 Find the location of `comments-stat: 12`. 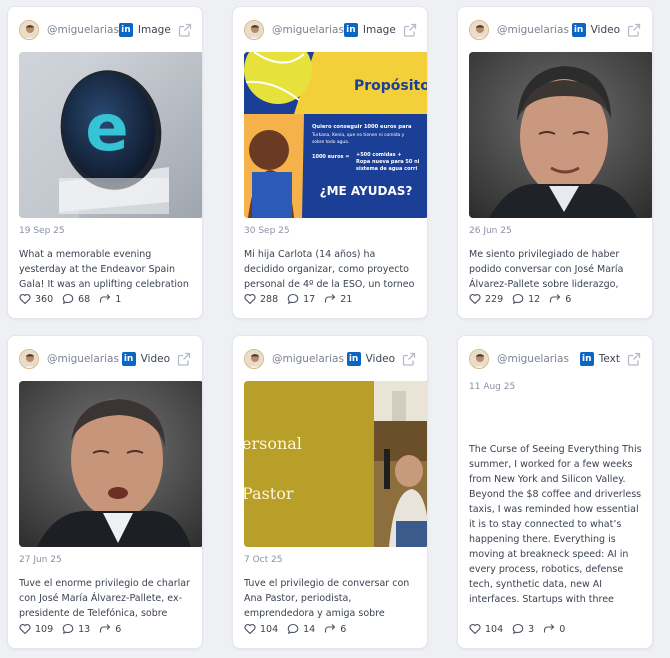

comments-stat: 12 is located at coordinates (526, 299).